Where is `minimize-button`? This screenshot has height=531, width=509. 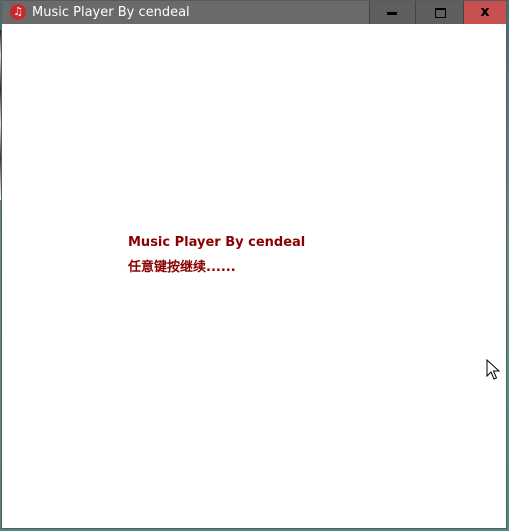
minimize-button is located at coordinates (392, 12).